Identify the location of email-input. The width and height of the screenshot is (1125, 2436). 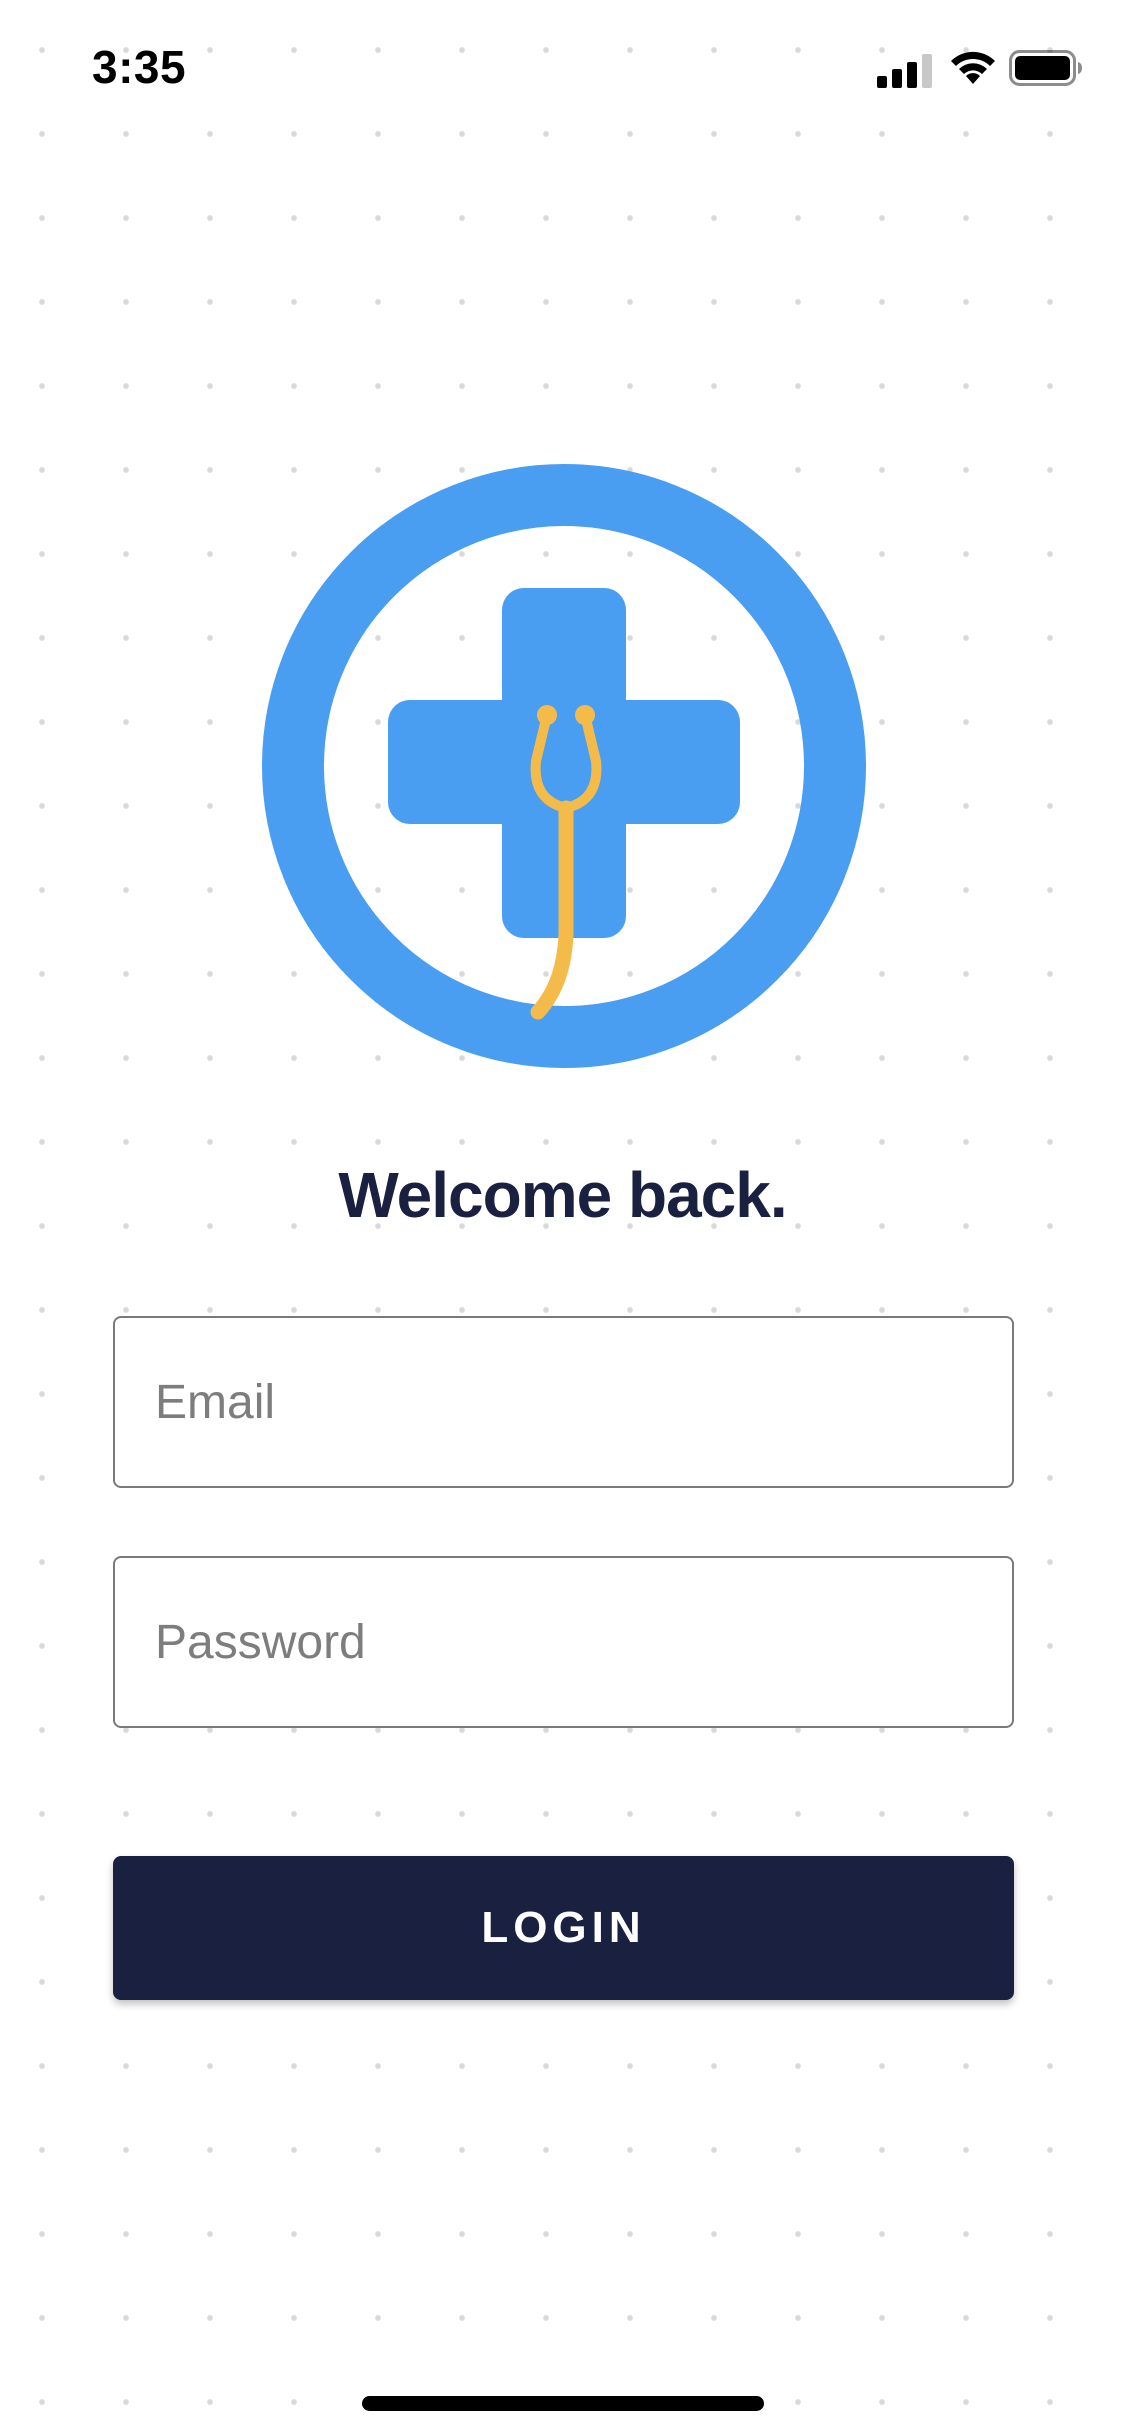
(563, 1402).